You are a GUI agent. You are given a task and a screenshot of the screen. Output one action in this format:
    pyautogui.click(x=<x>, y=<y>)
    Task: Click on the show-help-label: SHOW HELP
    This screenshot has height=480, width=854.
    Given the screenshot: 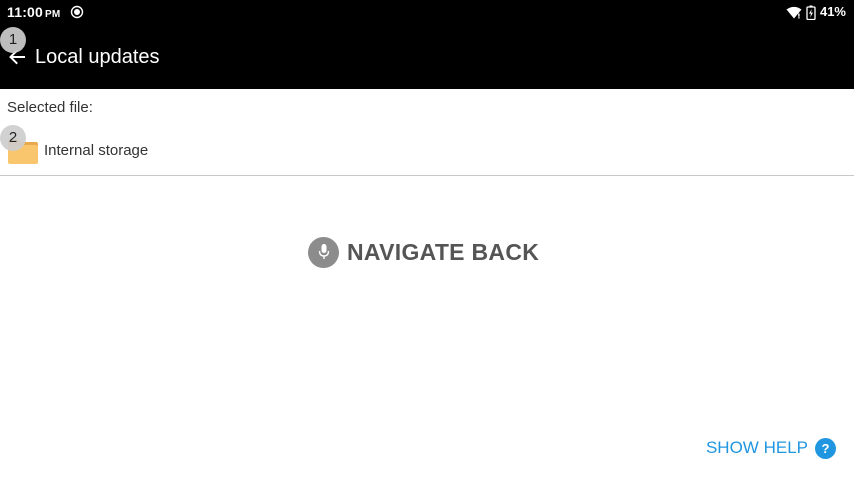 What is the action you would take?
    pyautogui.click(x=756, y=447)
    